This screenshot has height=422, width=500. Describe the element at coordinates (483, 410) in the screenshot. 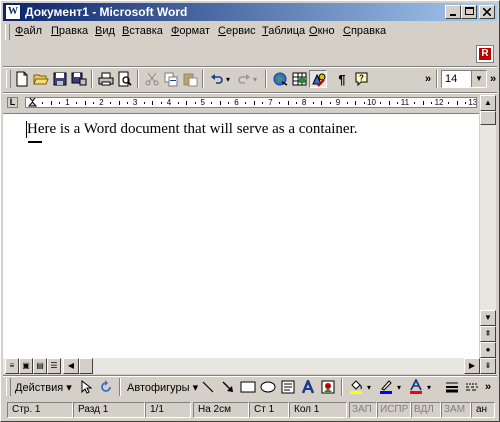

I see `status-language: ан` at that location.